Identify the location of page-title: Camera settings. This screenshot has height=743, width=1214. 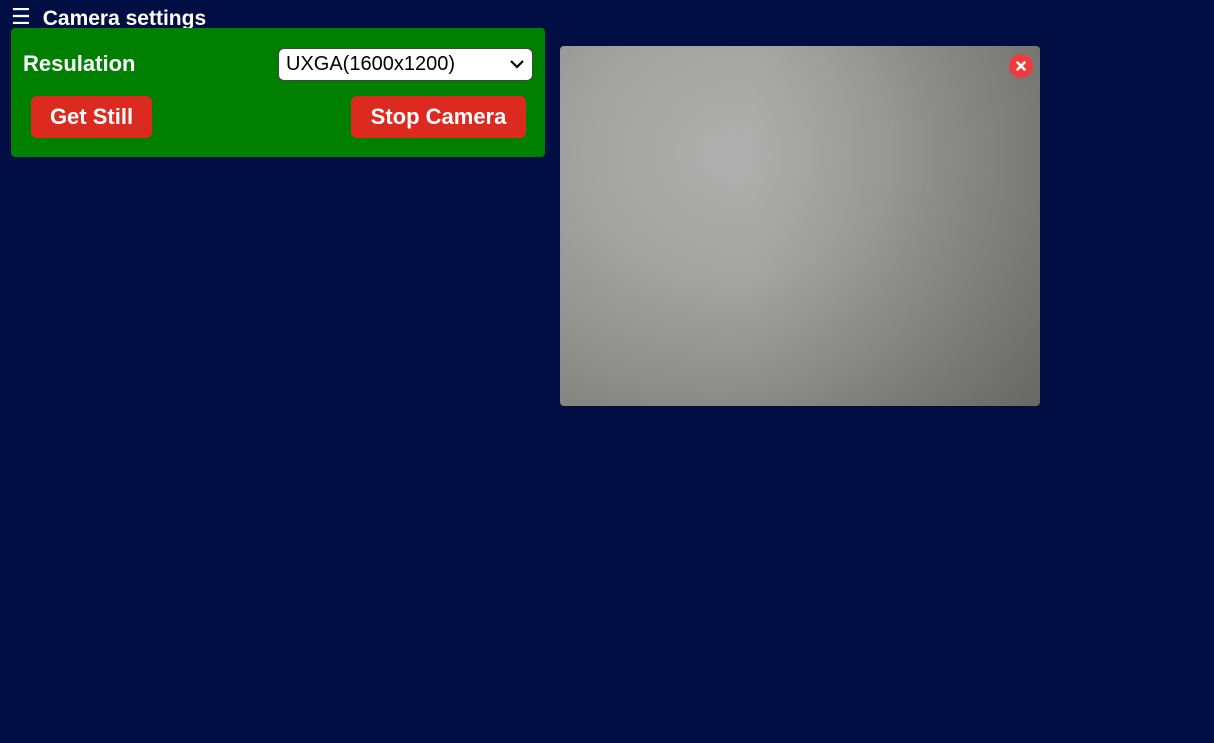
(124, 17).